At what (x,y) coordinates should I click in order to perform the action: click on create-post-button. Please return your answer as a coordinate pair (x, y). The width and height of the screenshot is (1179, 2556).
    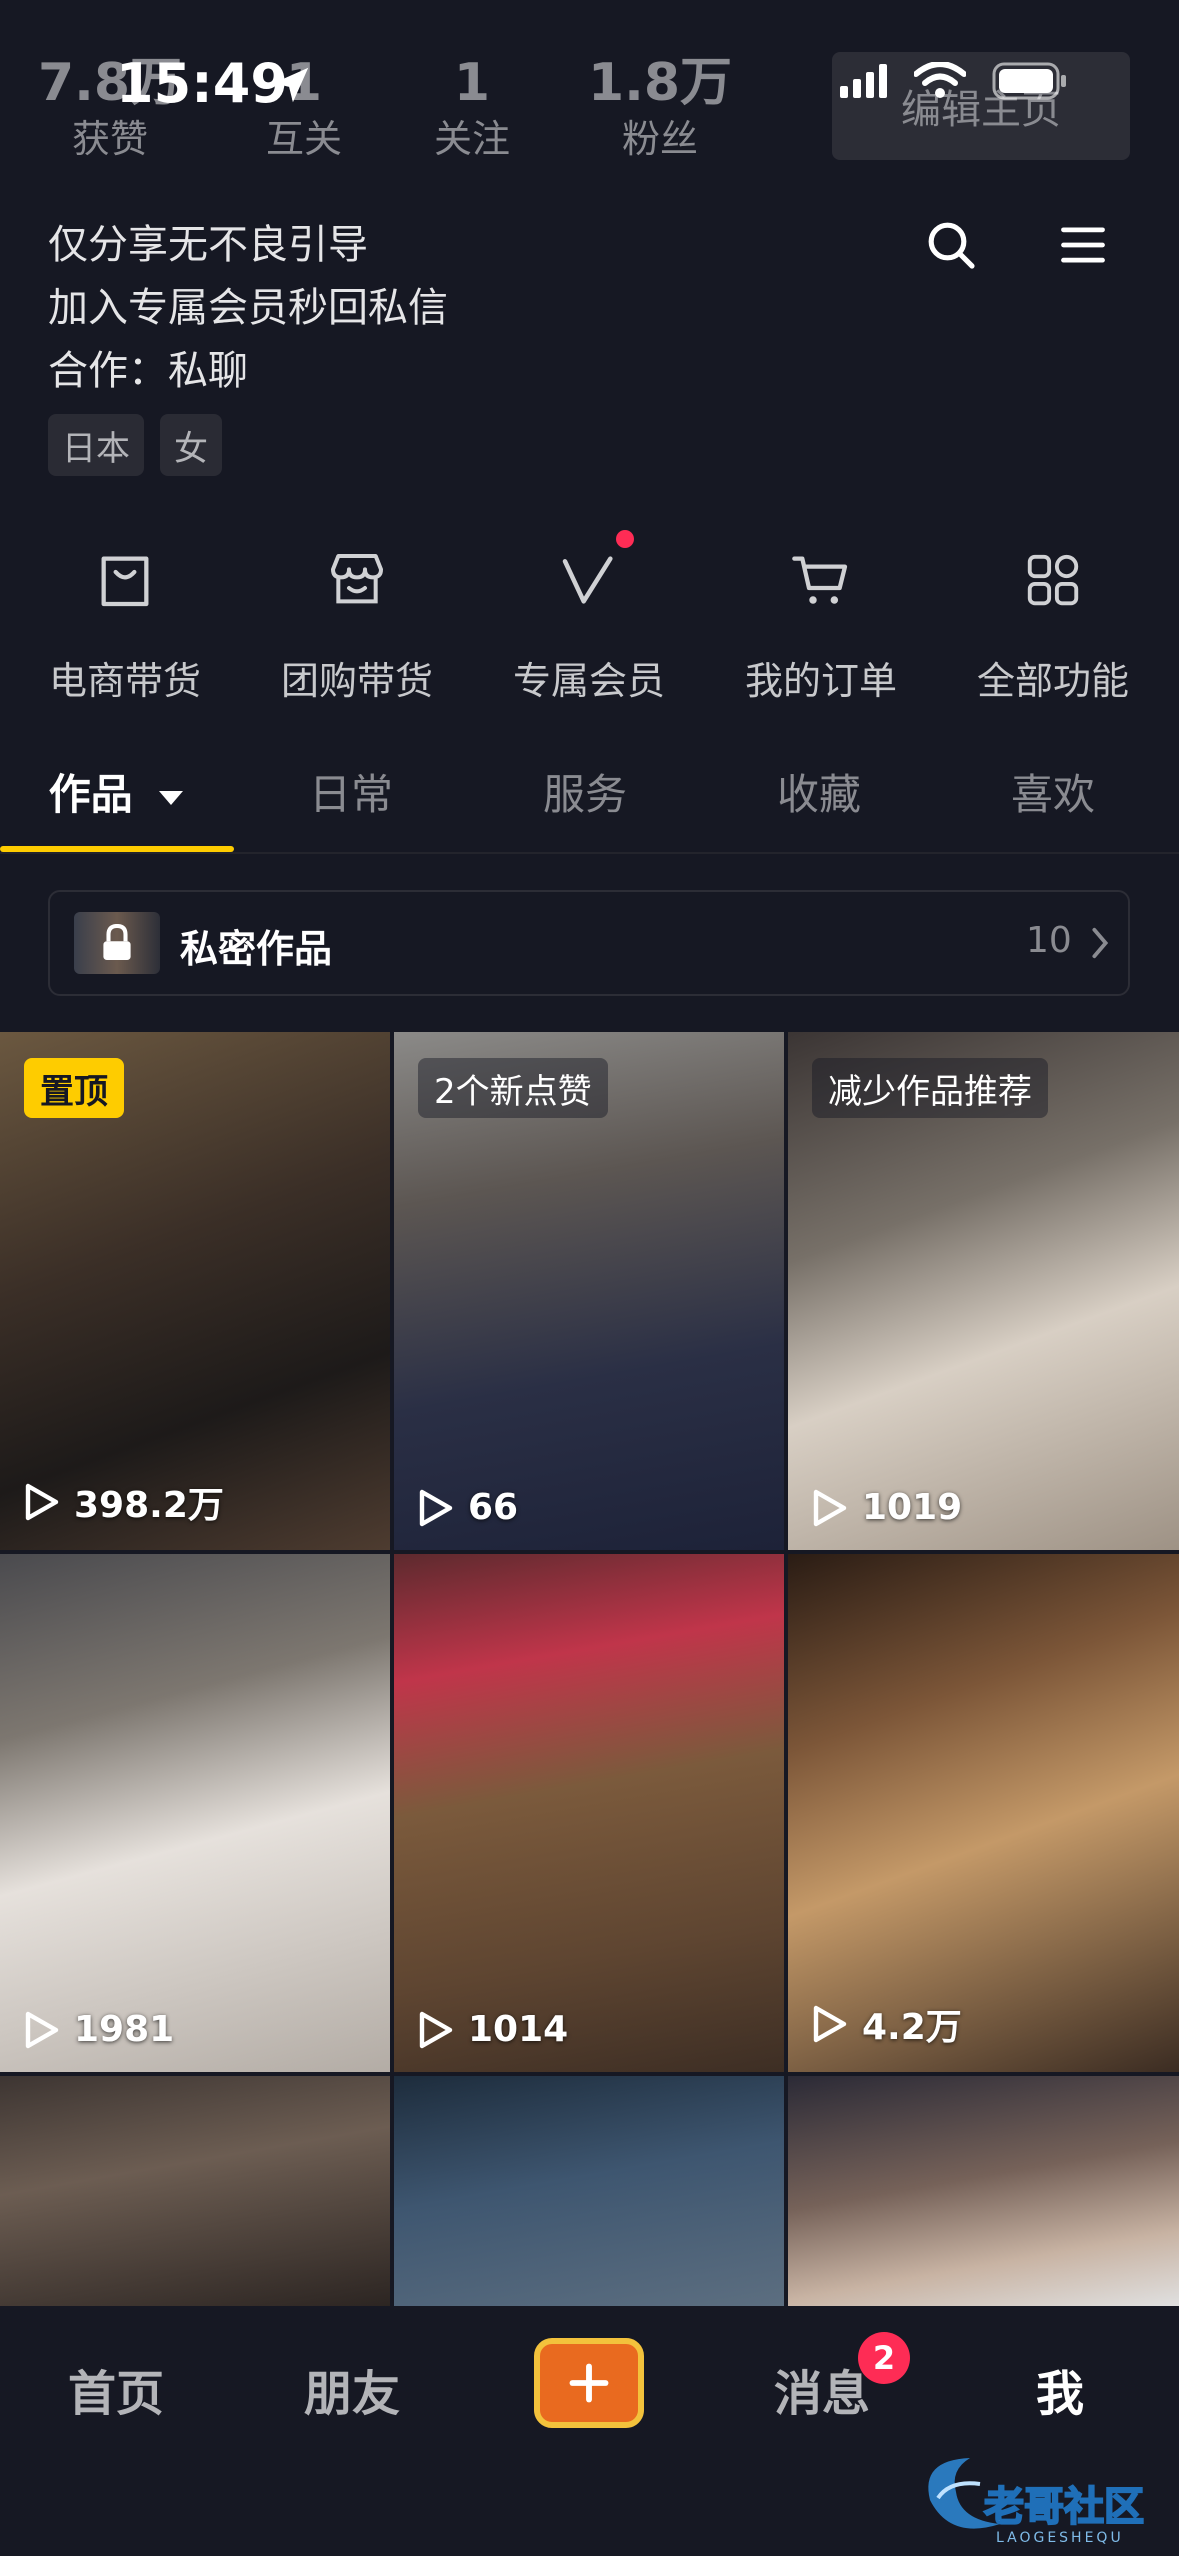
    Looking at the image, I should click on (589, 2383).